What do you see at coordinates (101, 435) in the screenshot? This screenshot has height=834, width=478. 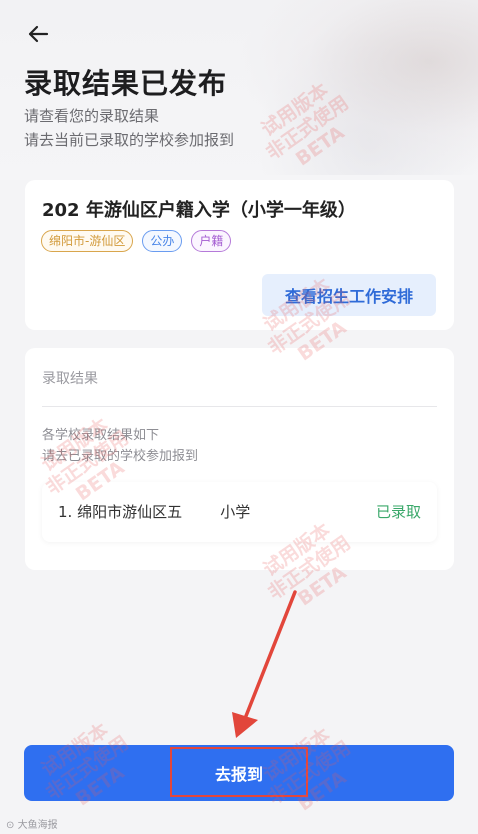 I see `result-desc-line-1: 各学校录取结果如下` at bounding box center [101, 435].